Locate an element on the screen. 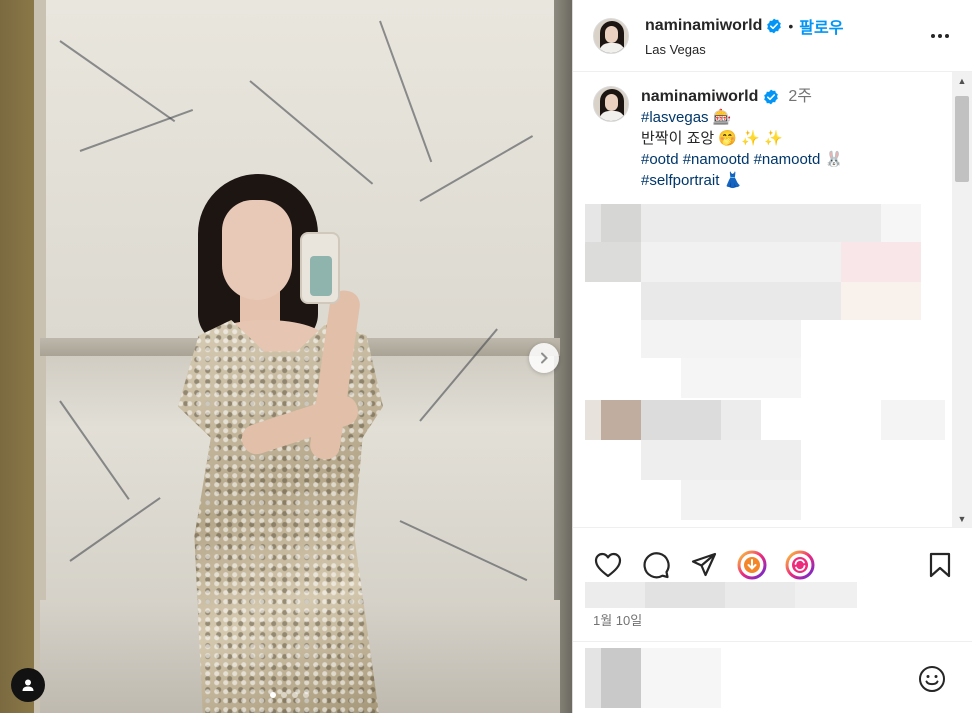  heart-icon is located at coordinates (608, 565).